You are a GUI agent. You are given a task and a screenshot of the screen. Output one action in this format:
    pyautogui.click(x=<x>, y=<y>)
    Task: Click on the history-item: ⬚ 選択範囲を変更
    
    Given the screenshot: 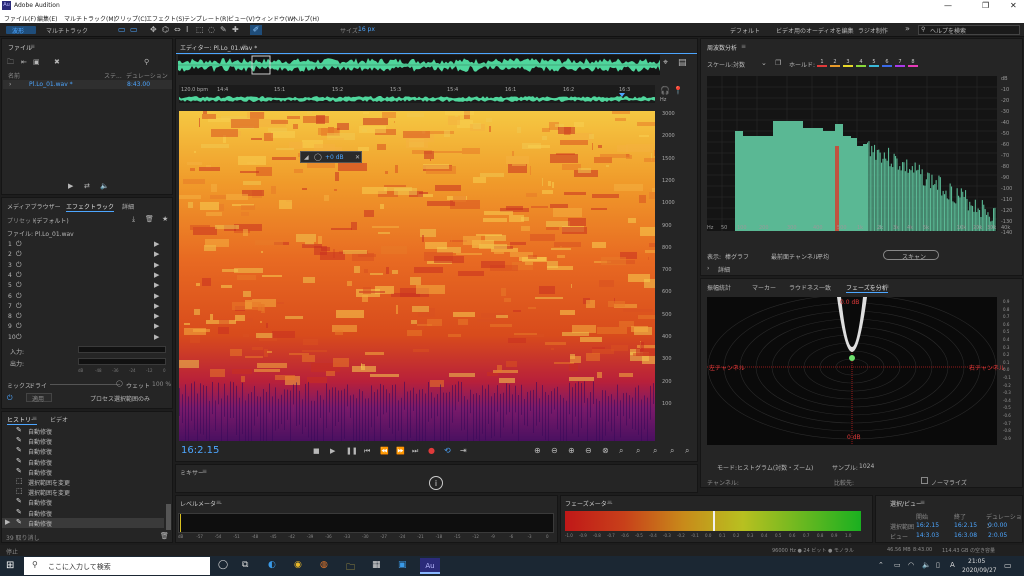 What is the action you would take?
    pyautogui.click(x=83, y=492)
    